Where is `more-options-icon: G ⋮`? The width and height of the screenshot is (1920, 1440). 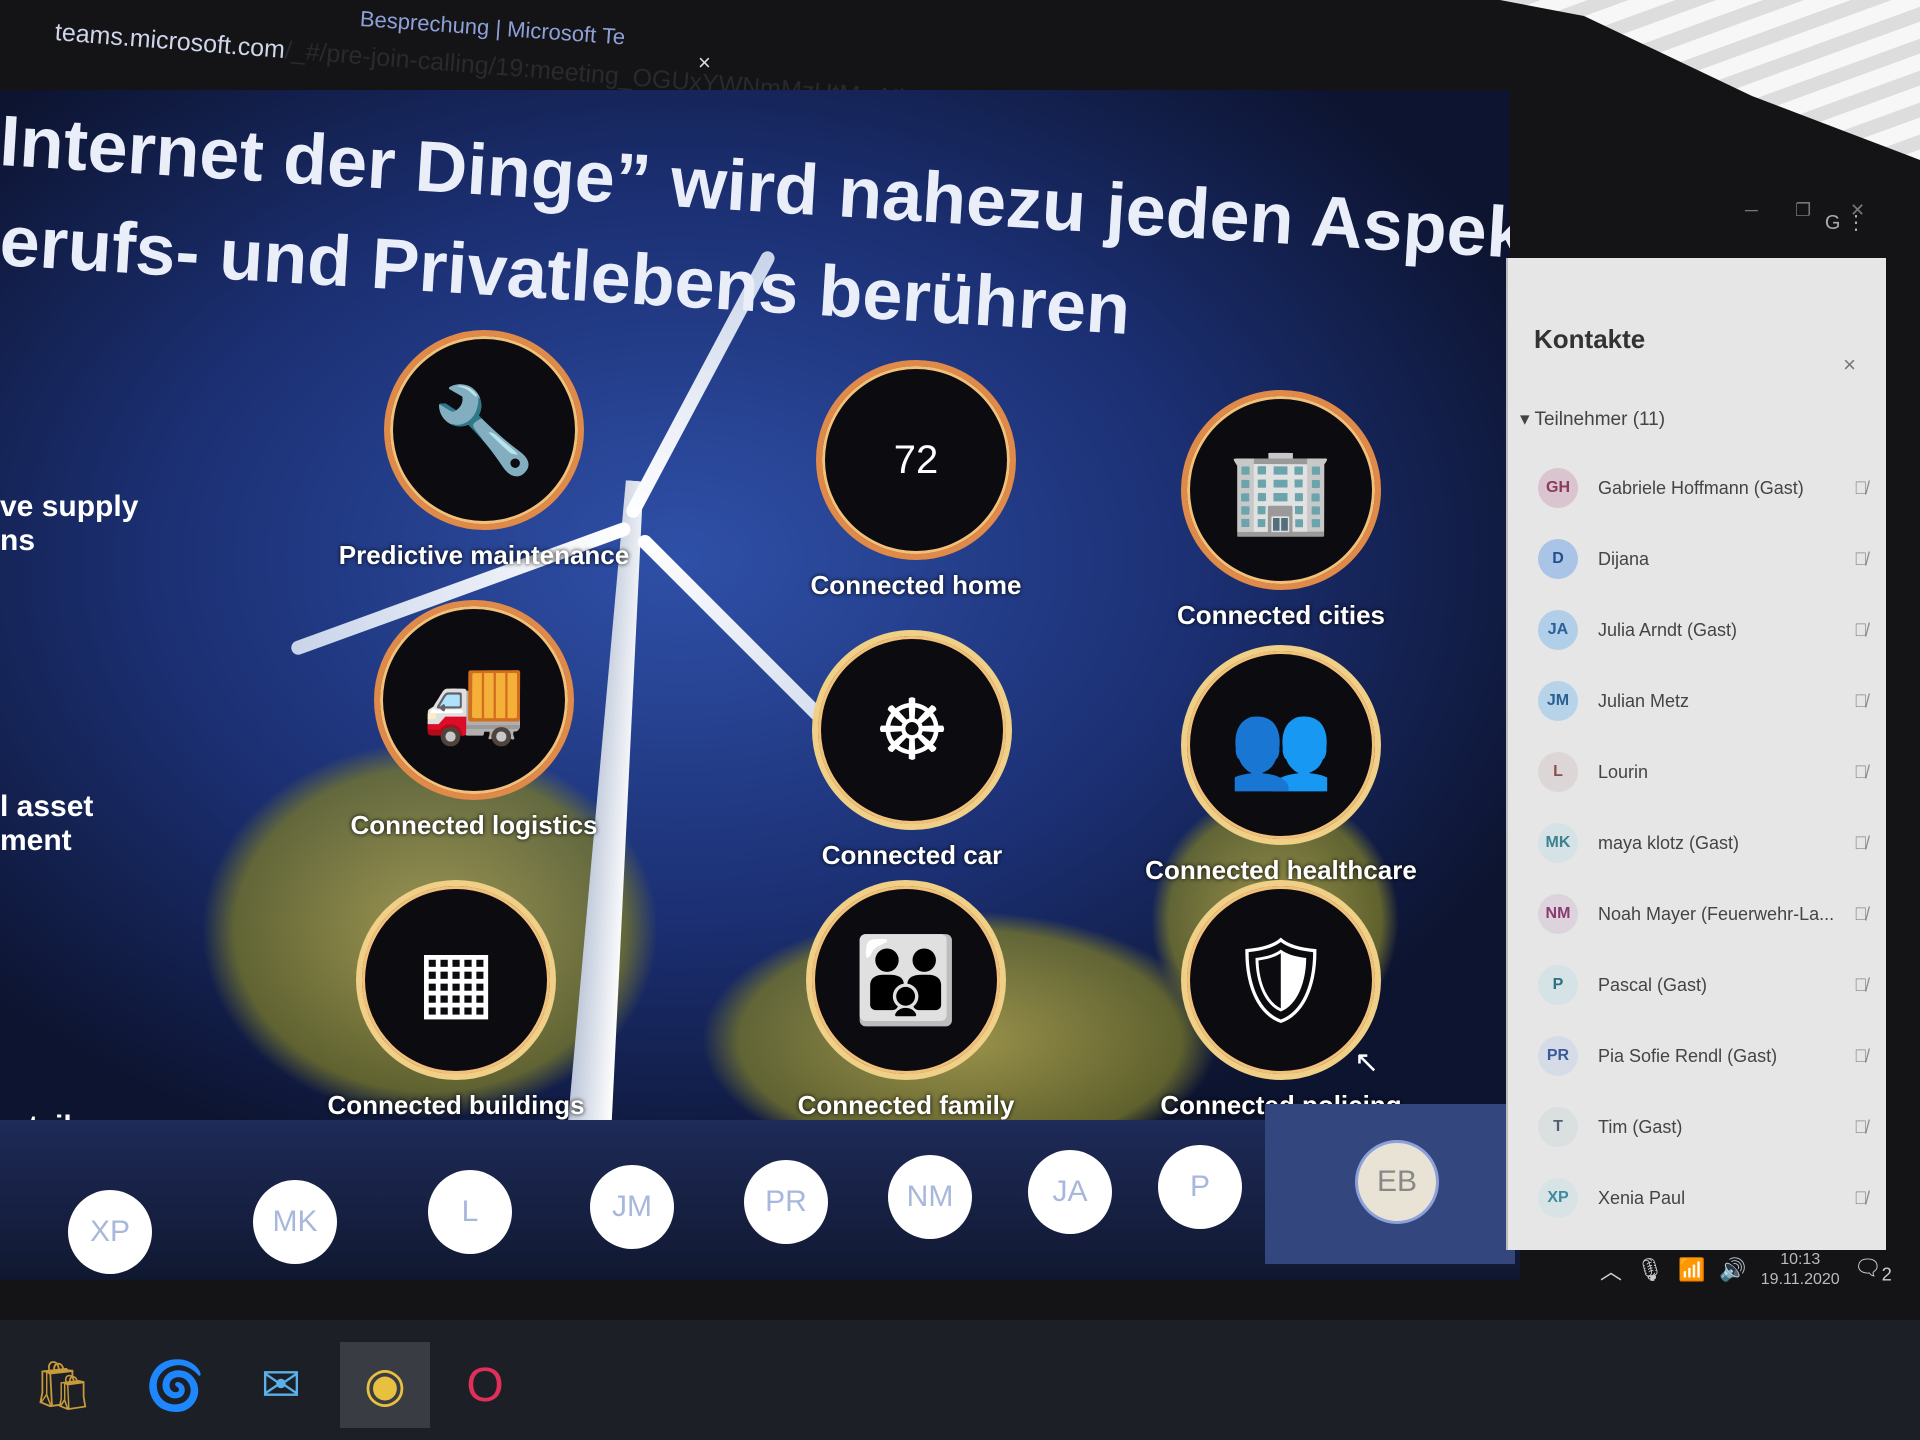 more-options-icon: G ⋮ is located at coordinates (1845, 222).